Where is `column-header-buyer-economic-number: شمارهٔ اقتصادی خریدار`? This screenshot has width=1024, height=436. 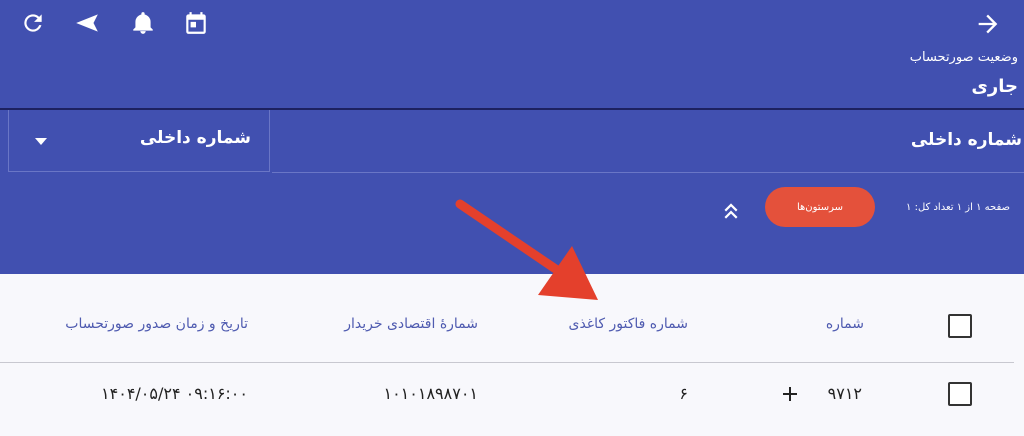 column-header-buyer-economic-number: شمارهٔ اقتصادی خریدار is located at coordinates (411, 324).